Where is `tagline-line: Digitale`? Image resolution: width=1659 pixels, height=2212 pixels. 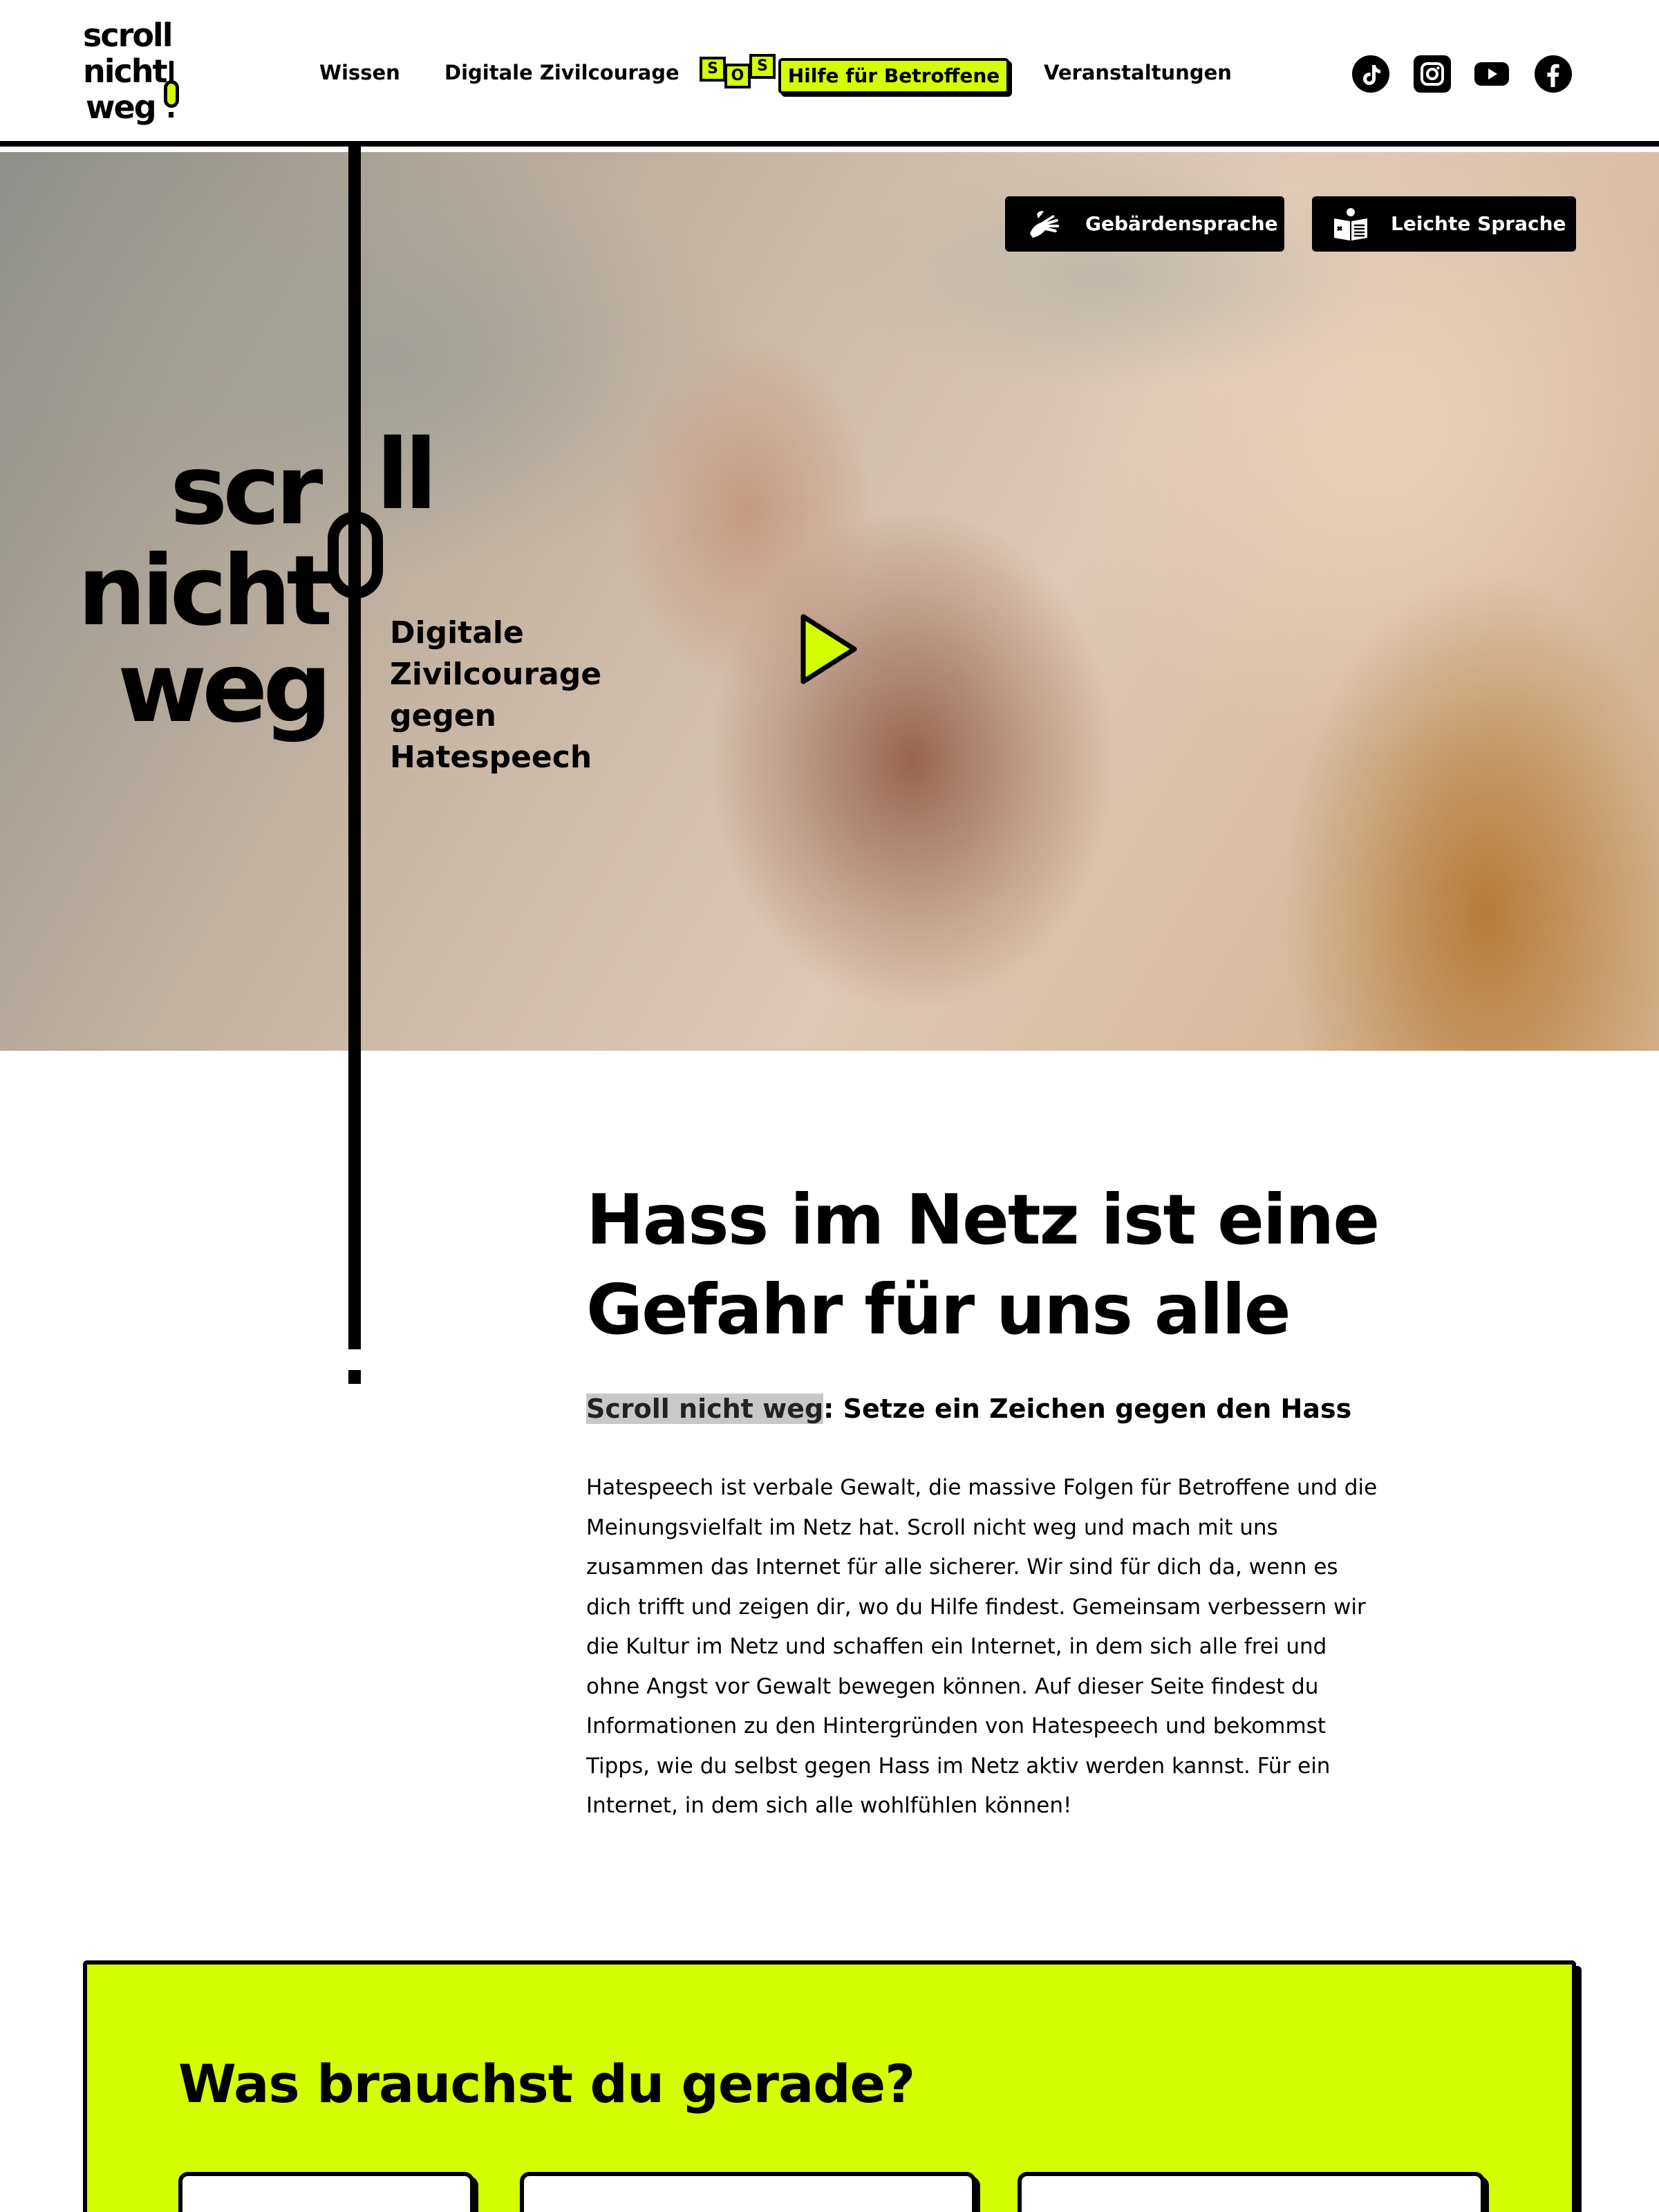
tagline-line: Digitale is located at coordinates (457, 632).